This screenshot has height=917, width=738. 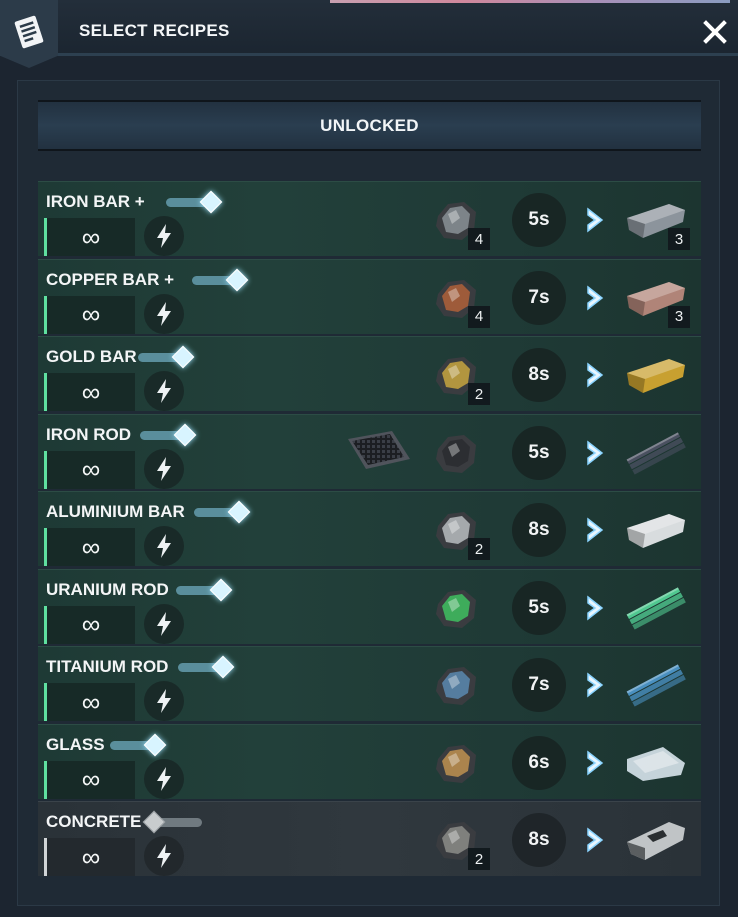 I want to click on section-title: UNLOCKED, so click(x=369, y=125).